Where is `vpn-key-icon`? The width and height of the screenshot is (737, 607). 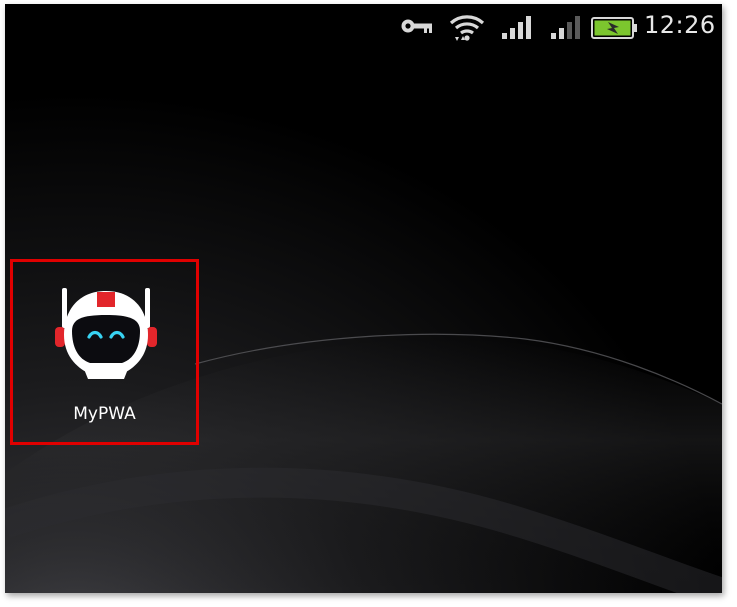
vpn-key-icon is located at coordinates (416, 26).